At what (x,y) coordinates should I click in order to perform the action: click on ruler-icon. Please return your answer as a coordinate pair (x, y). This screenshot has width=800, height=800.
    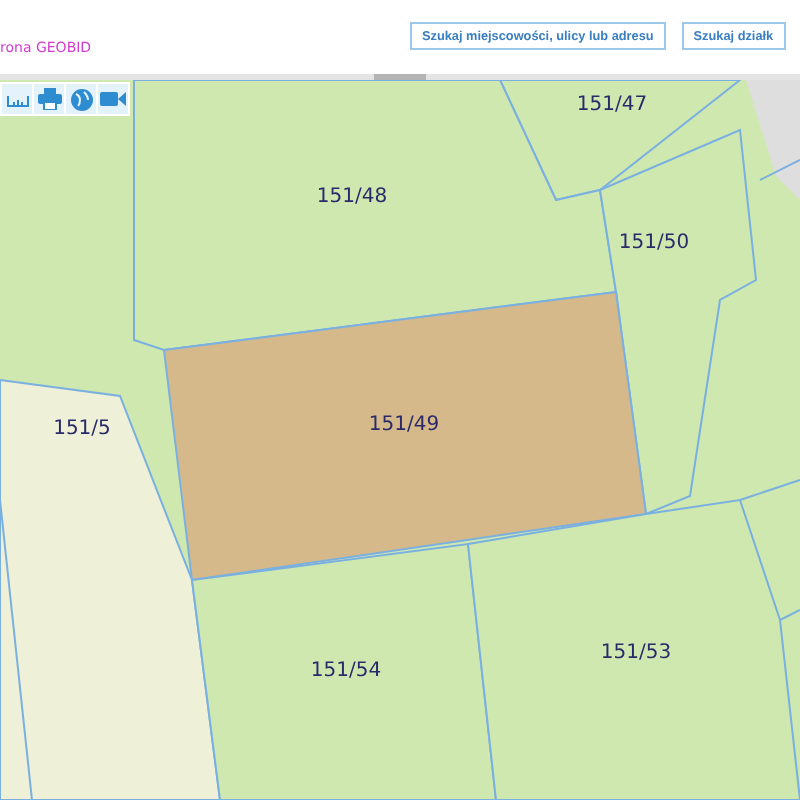
    Looking at the image, I should click on (17, 99).